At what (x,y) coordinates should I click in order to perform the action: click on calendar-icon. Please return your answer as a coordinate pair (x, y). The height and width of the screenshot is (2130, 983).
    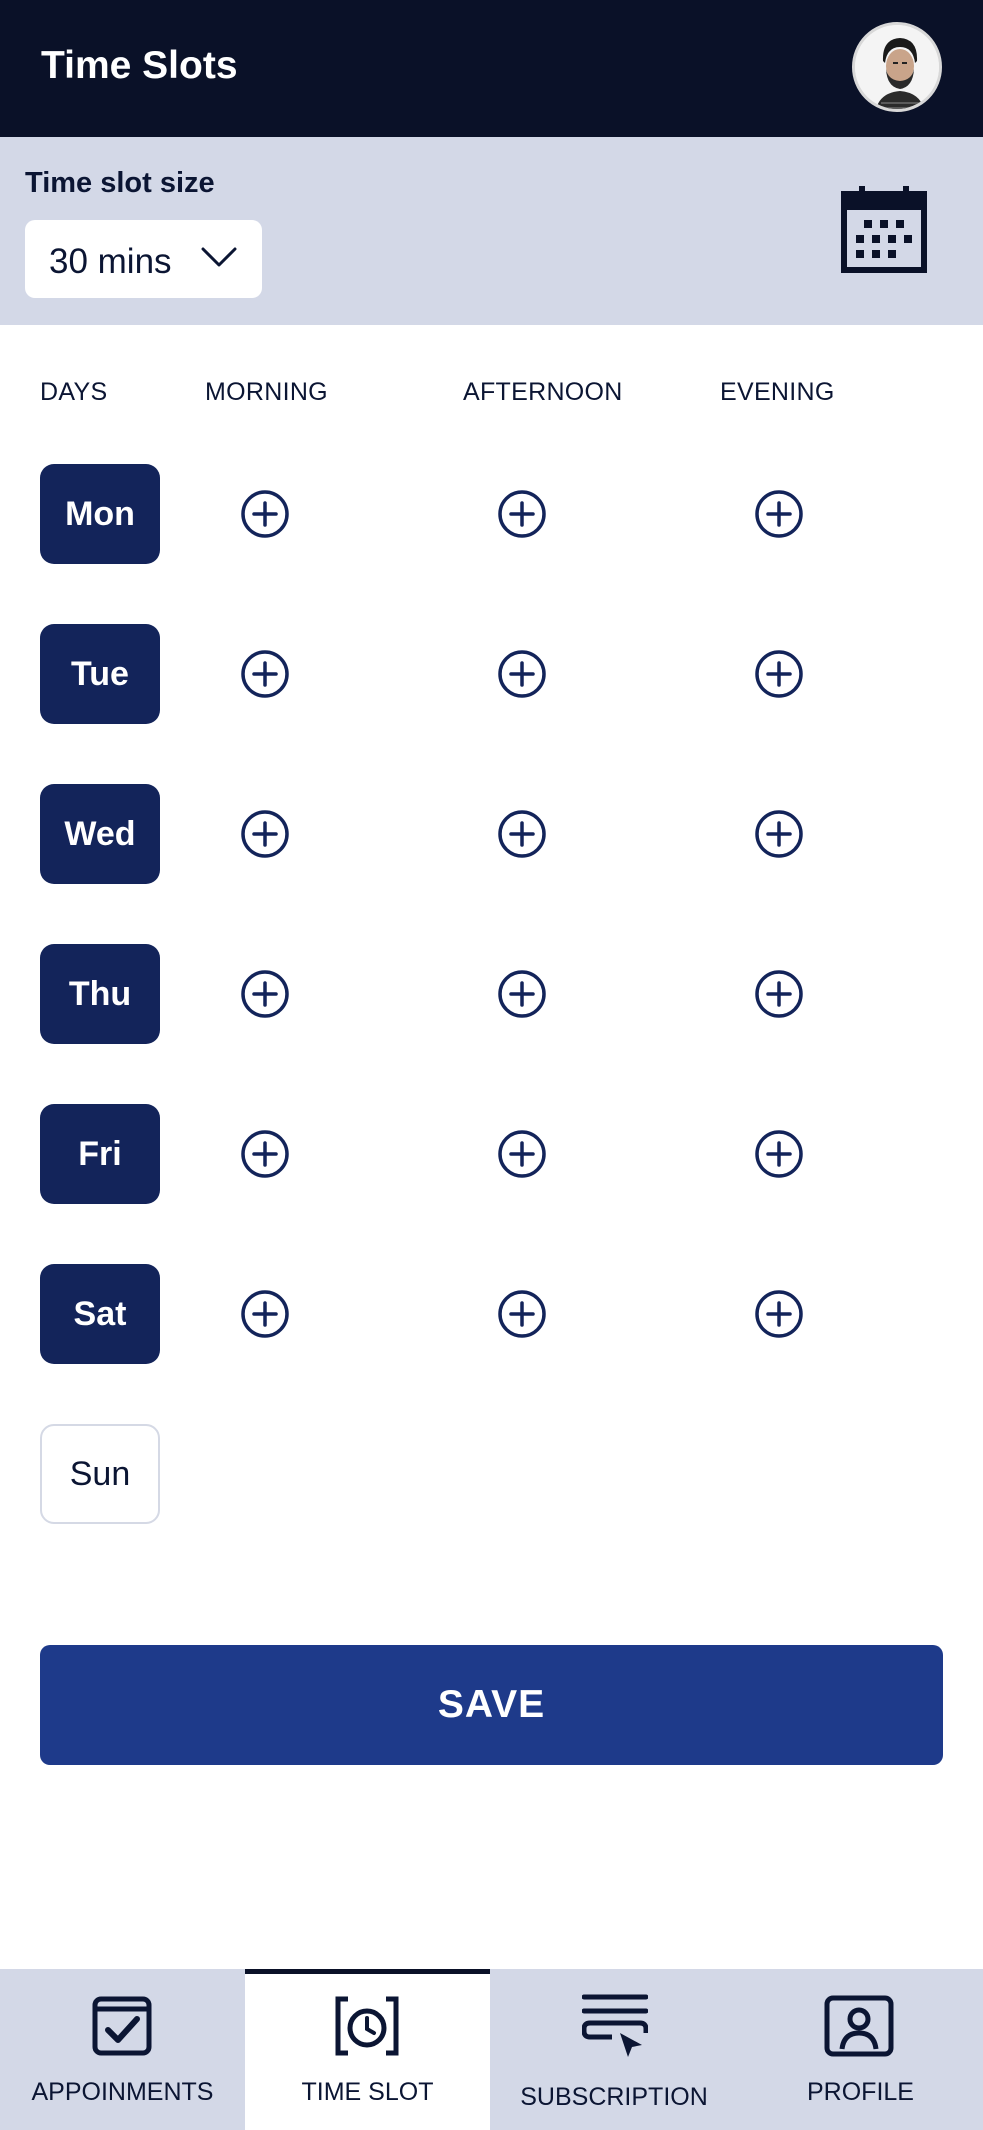
    Looking at the image, I should click on (884, 229).